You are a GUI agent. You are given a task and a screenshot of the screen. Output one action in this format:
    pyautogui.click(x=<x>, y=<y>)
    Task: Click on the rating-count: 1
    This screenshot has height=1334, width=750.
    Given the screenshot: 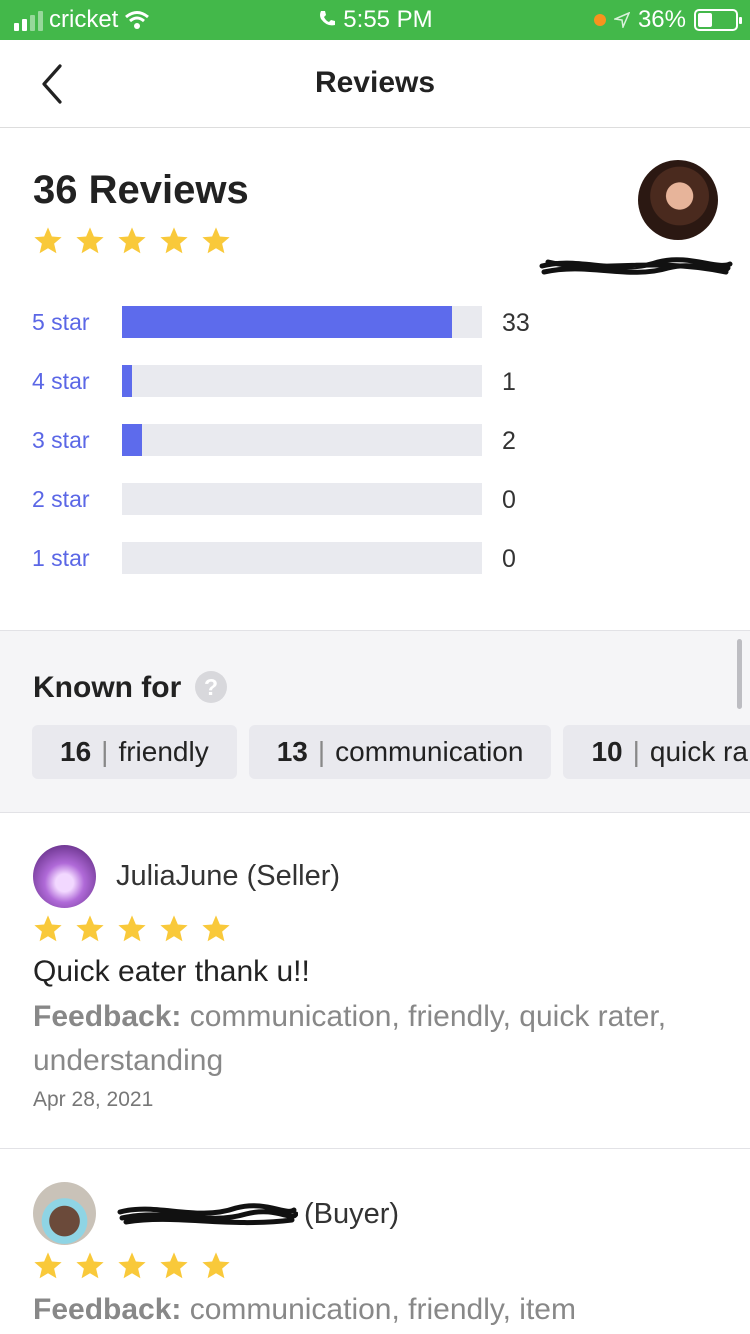 What is the action you would take?
    pyautogui.click(x=509, y=382)
    